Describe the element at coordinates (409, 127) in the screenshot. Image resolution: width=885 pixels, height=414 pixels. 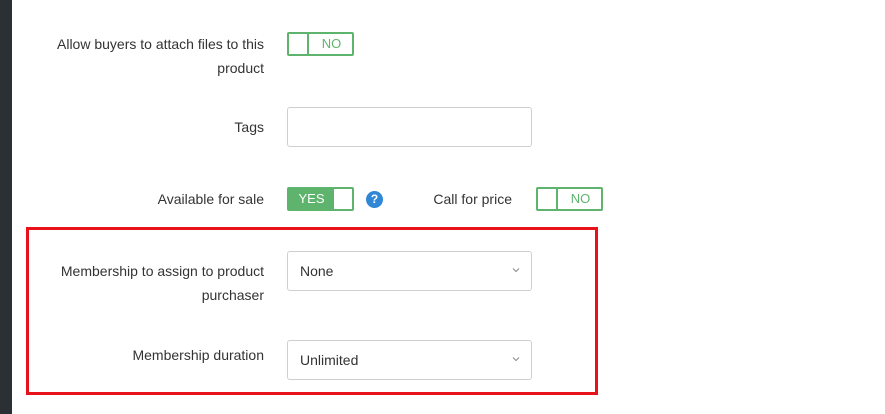
I see `tags-input` at that location.